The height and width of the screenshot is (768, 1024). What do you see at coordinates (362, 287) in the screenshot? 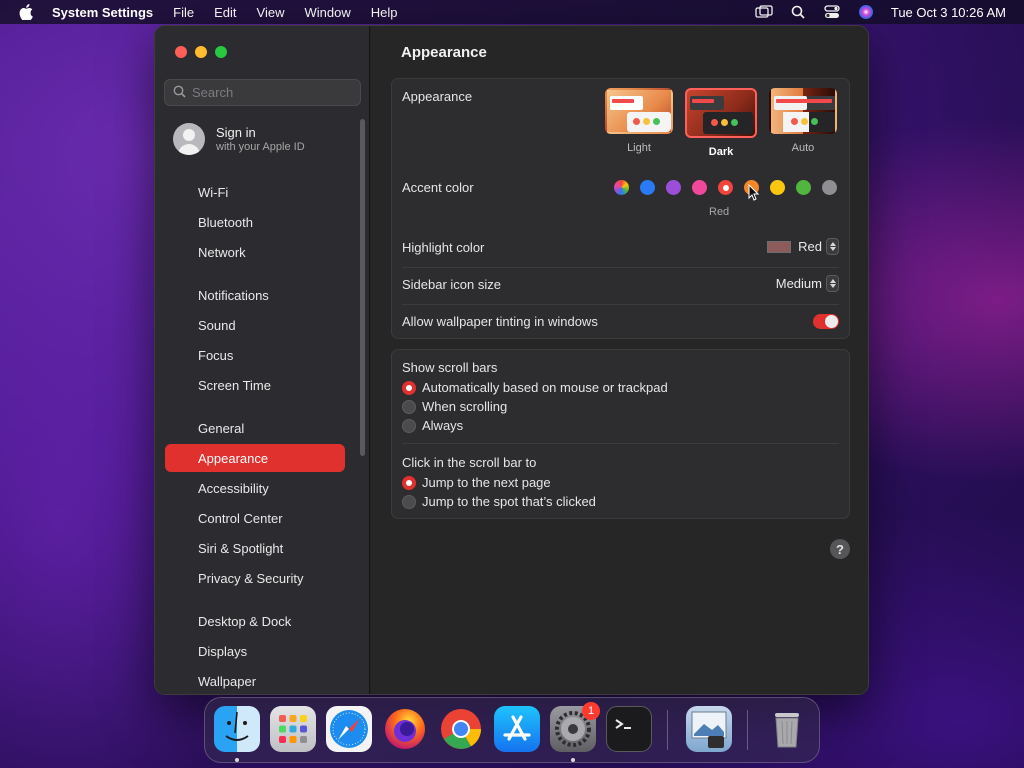
I see `sidebar-scrollbar` at bounding box center [362, 287].